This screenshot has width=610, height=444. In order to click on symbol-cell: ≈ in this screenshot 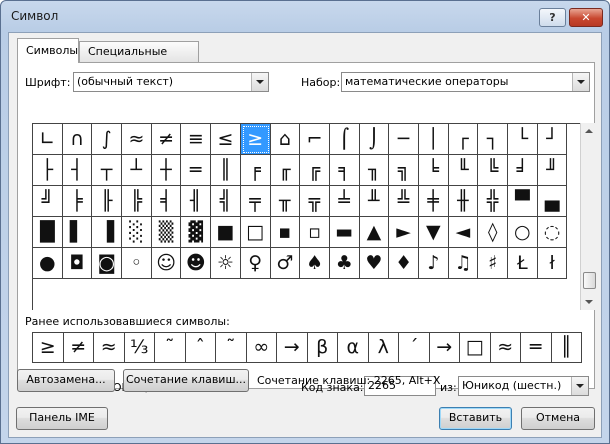, I will do `click(137, 139)`.